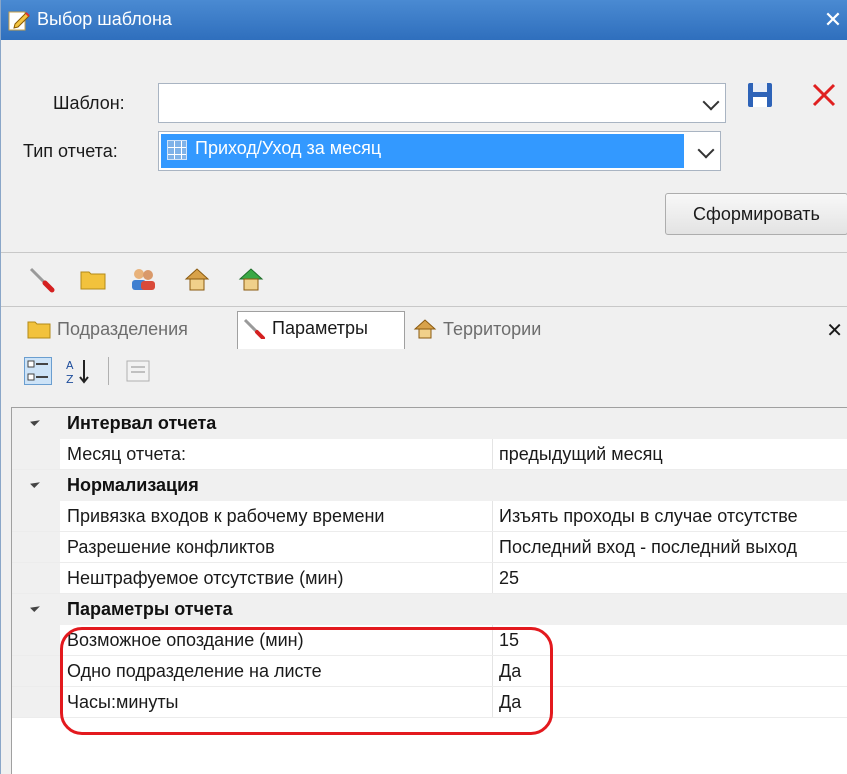 Image resolution: width=847 pixels, height=774 pixels. Describe the element at coordinates (429, 423) in the screenshot. I see `category-row: Интервал отчета` at that location.